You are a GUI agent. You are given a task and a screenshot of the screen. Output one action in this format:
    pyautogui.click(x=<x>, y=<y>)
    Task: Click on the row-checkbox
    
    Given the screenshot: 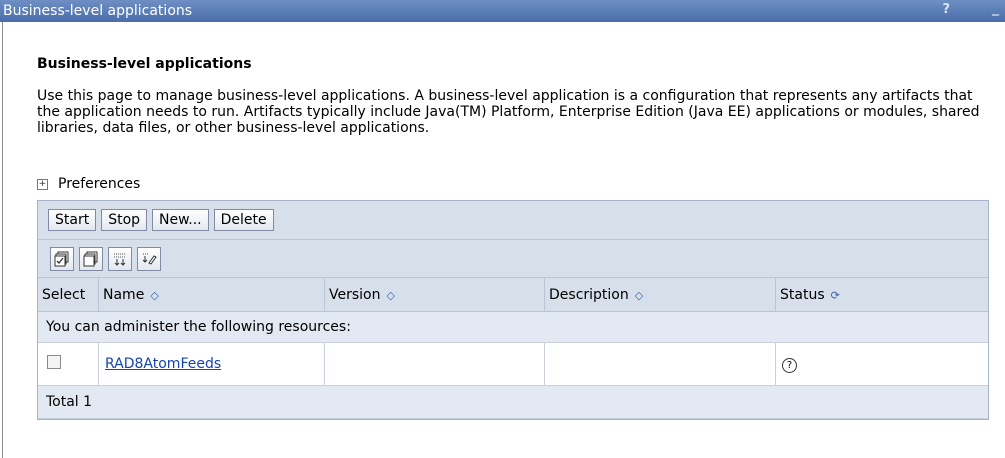 What is the action you would take?
    pyautogui.click(x=54, y=362)
    